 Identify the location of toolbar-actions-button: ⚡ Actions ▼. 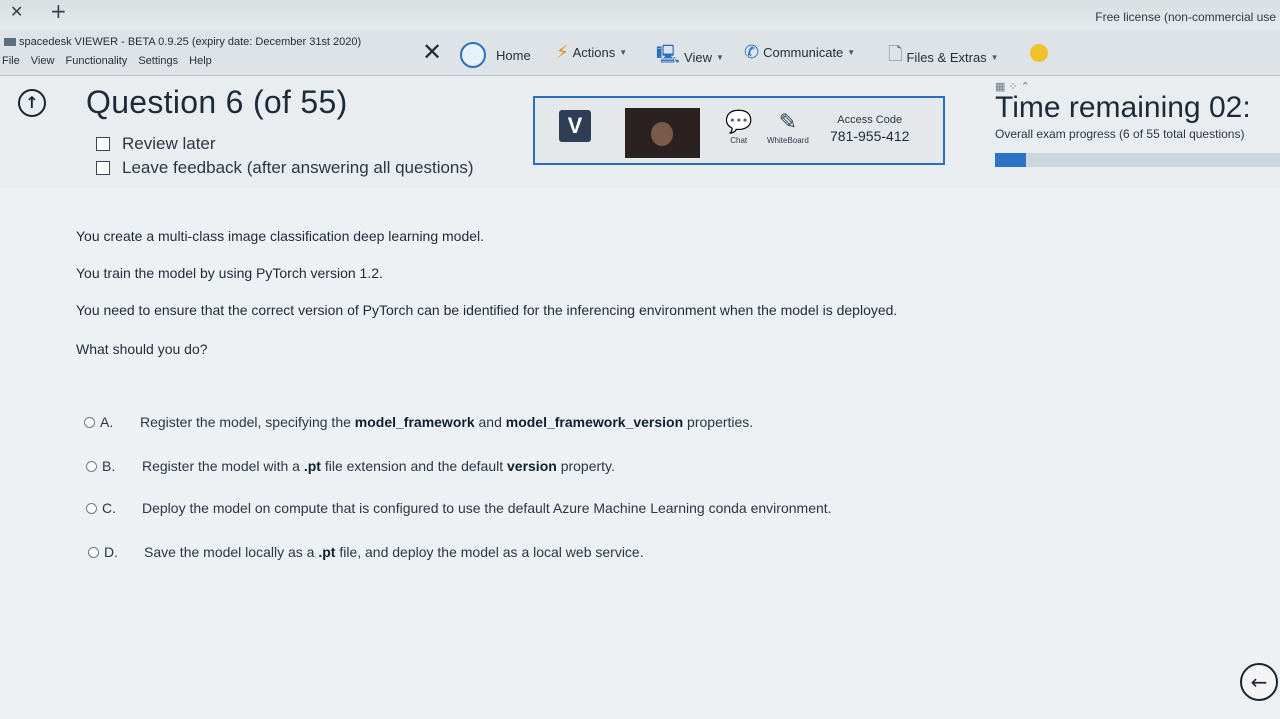
(591, 52).